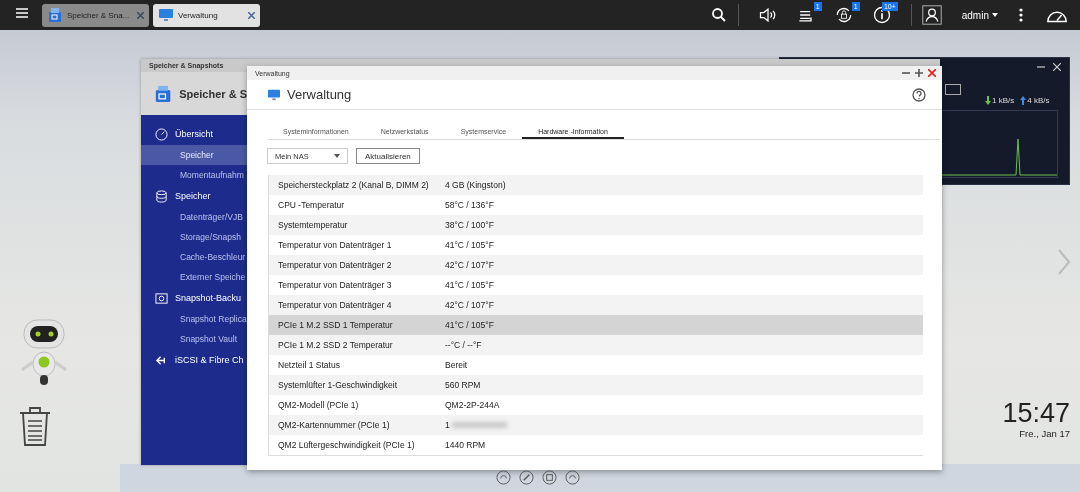 The width and height of the screenshot is (1080, 492). Describe the element at coordinates (311, 205) in the screenshot. I see `table-cell-text: CPU -Temperatur` at that location.